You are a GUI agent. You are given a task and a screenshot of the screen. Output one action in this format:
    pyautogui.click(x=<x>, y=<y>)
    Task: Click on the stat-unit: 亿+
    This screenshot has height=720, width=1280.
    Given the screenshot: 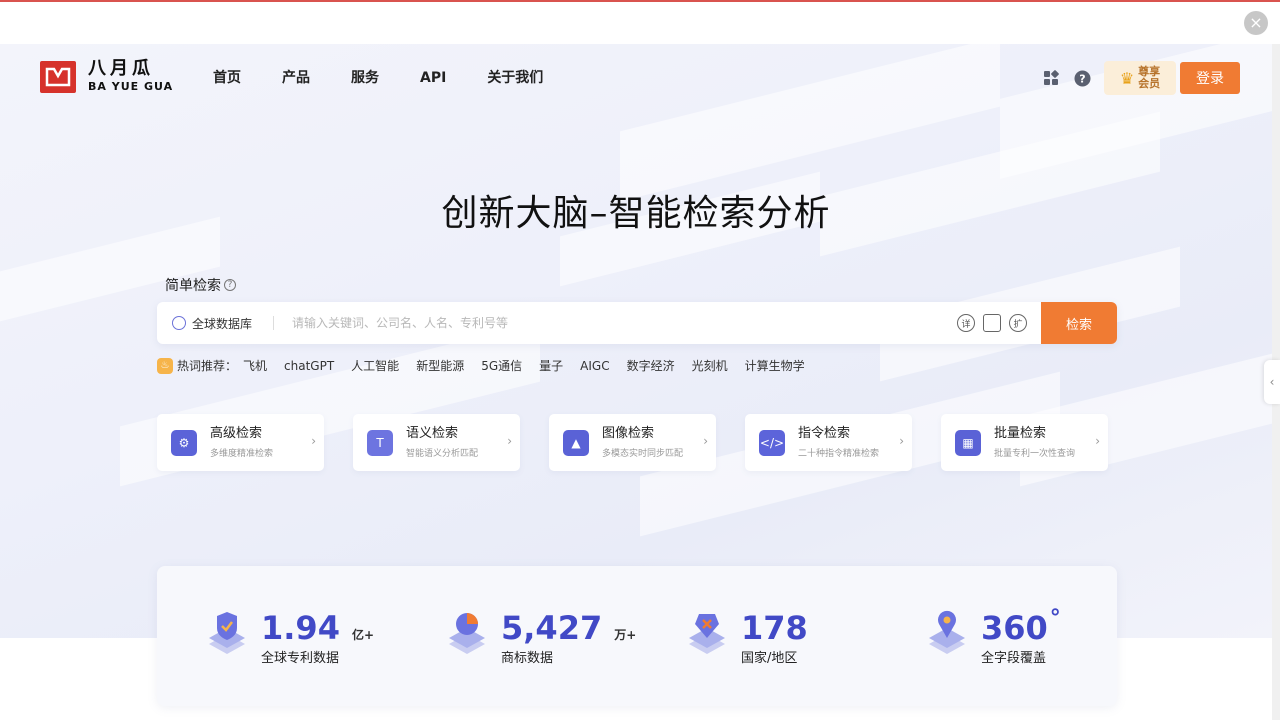 What is the action you would take?
    pyautogui.click(x=363, y=635)
    